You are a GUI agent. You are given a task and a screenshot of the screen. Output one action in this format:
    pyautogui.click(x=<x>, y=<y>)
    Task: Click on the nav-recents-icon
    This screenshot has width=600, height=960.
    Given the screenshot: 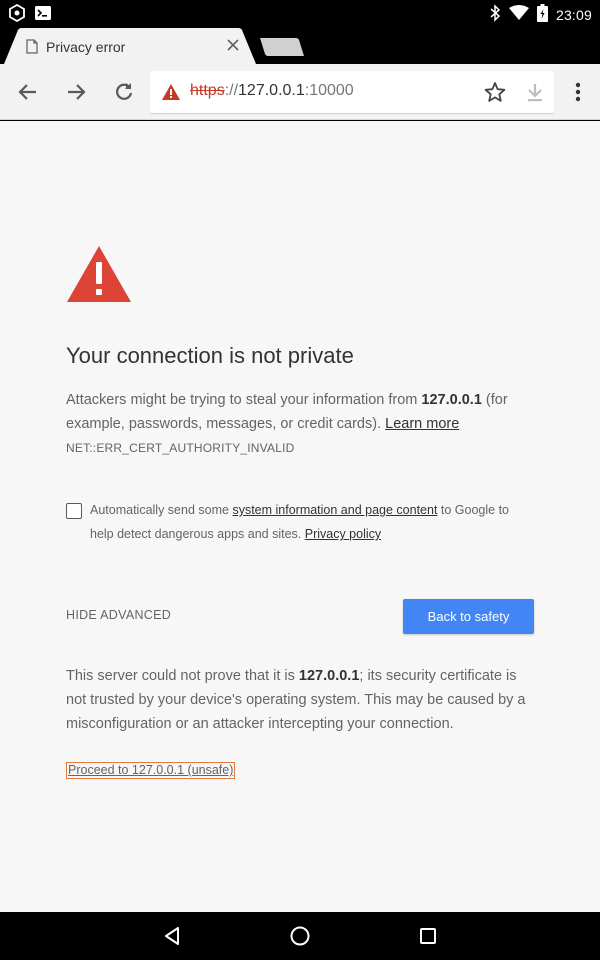 What is the action you would take?
    pyautogui.click(x=428, y=936)
    